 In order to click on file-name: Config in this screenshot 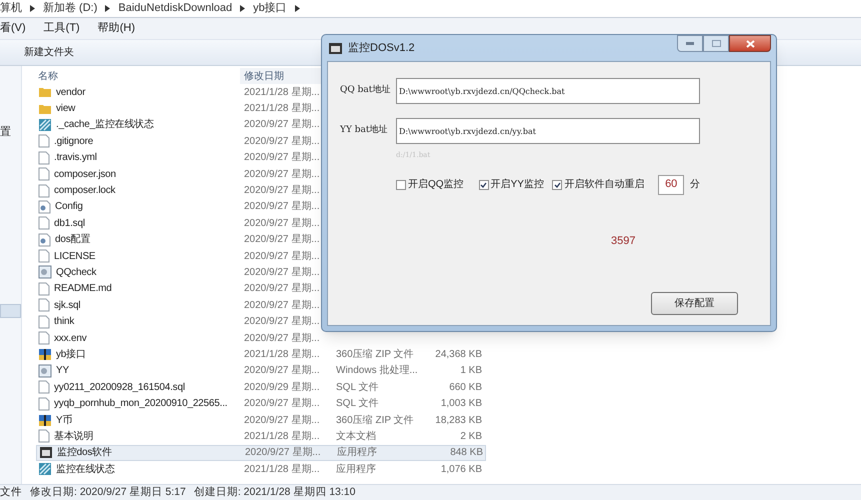, I will do `click(69, 207)`.